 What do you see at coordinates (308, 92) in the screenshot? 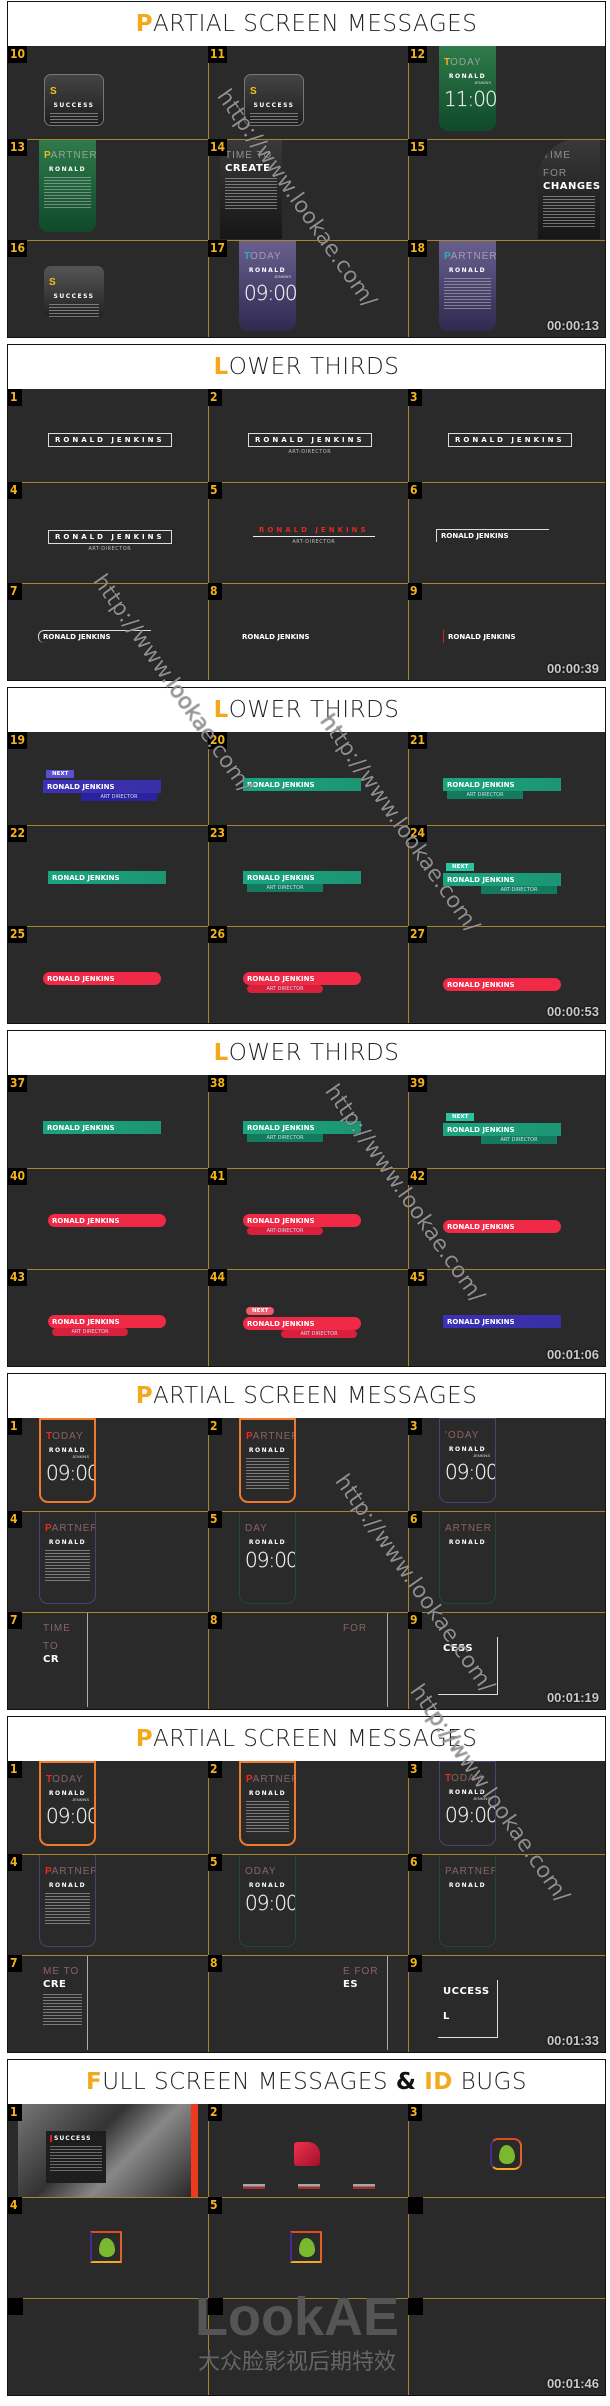
I see `thumbnail-cell: 11 S SUCCESS` at bounding box center [308, 92].